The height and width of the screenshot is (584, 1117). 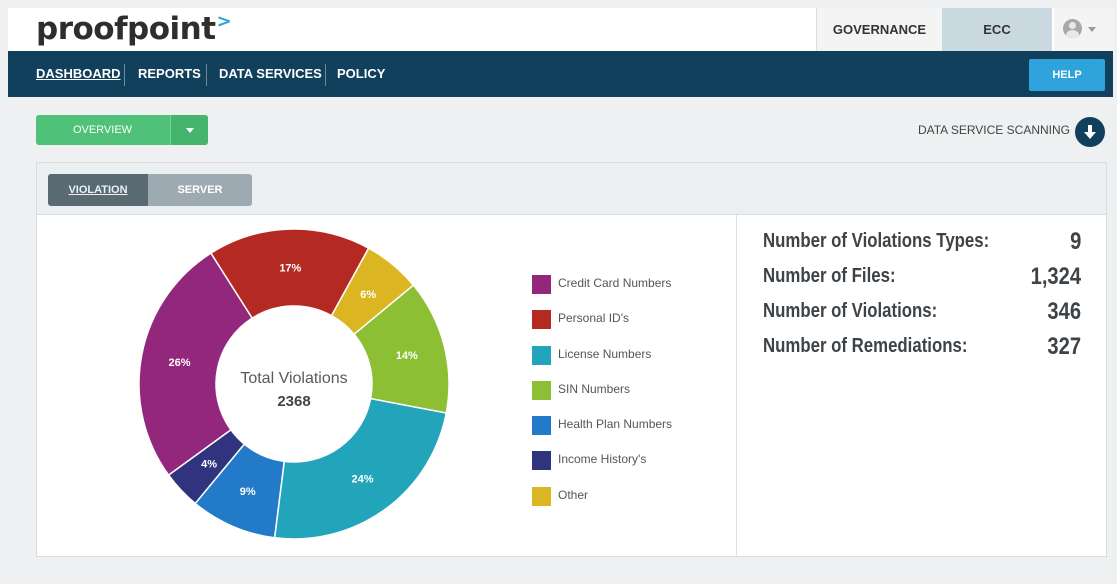 I want to click on legend-label: Income History's, so click(x=602, y=459).